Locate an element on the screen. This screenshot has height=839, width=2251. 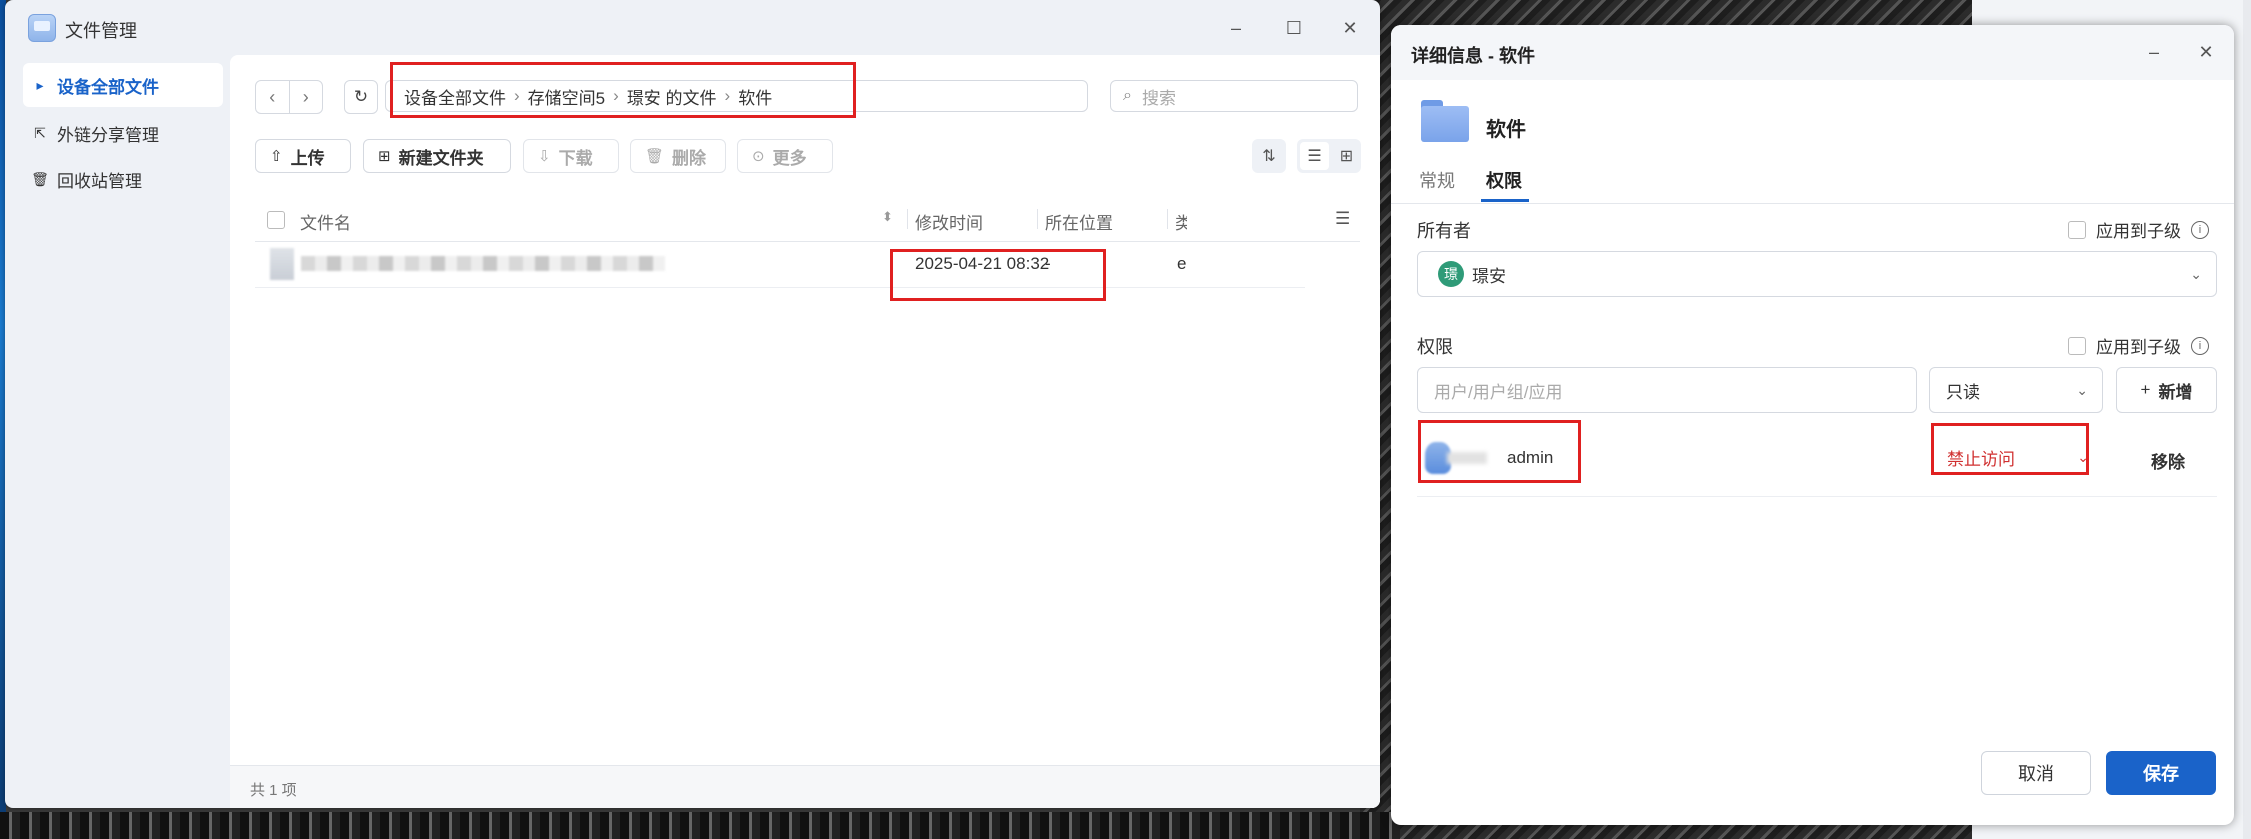
tab-general: 常规 is located at coordinates (1437, 180).